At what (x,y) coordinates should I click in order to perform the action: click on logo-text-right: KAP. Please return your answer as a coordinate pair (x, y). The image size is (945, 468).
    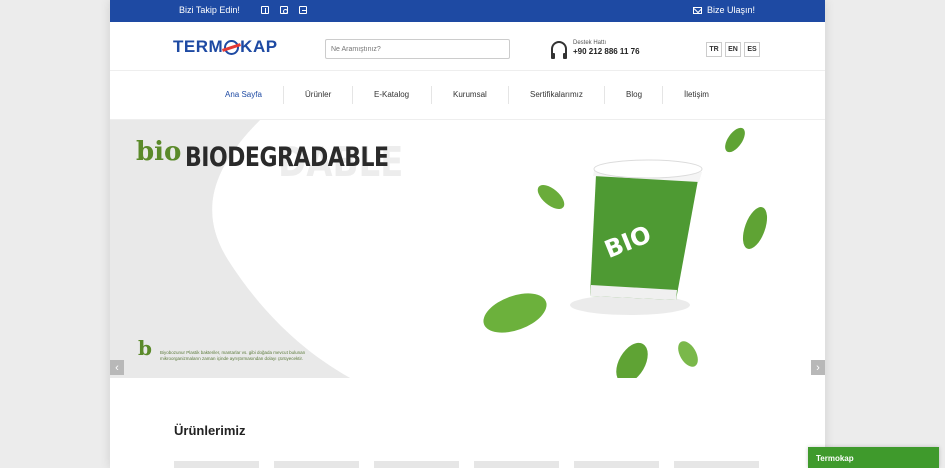
    Looking at the image, I should click on (259, 46).